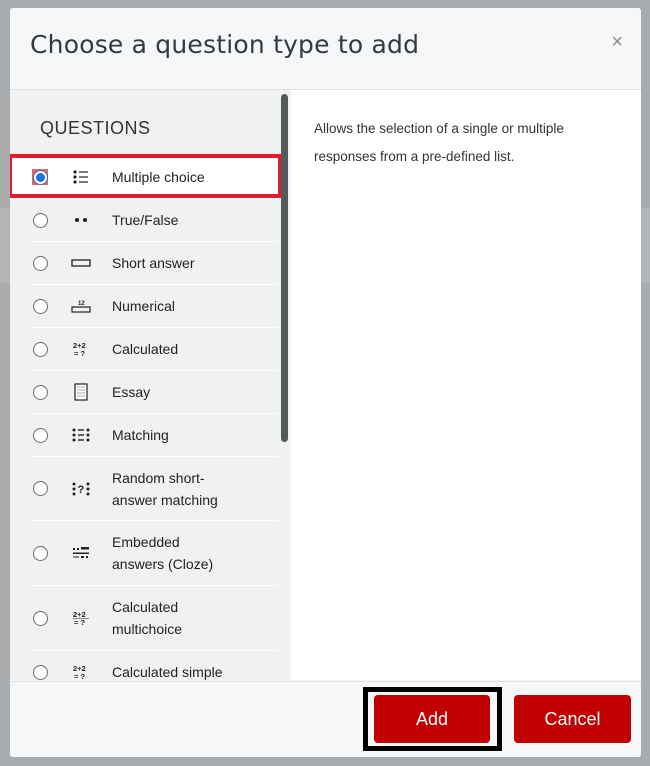  I want to click on cancel-button: Cancel, so click(572, 719).